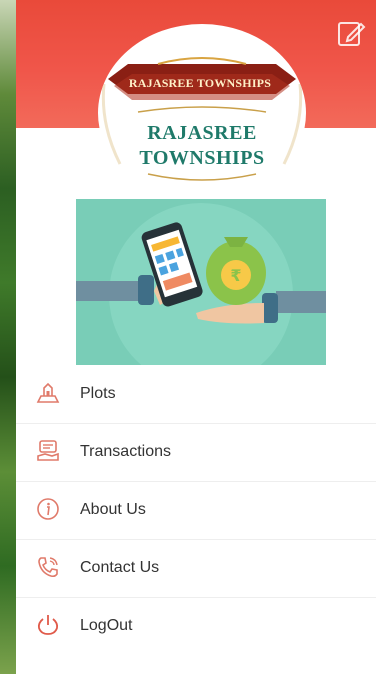 Image resolution: width=376 pixels, height=674 pixels. Describe the element at coordinates (196, 453) in the screenshot. I see `menu-item-transactions: Transactions` at that location.